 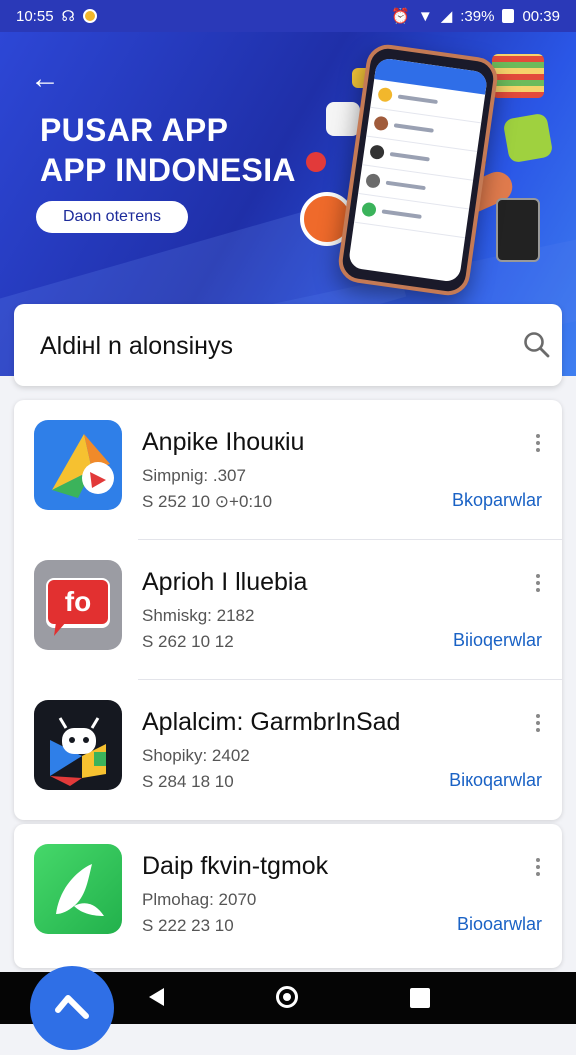 What do you see at coordinates (89, 16) in the screenshot?
I see `coin-icon` at bounding box center [89, 16].